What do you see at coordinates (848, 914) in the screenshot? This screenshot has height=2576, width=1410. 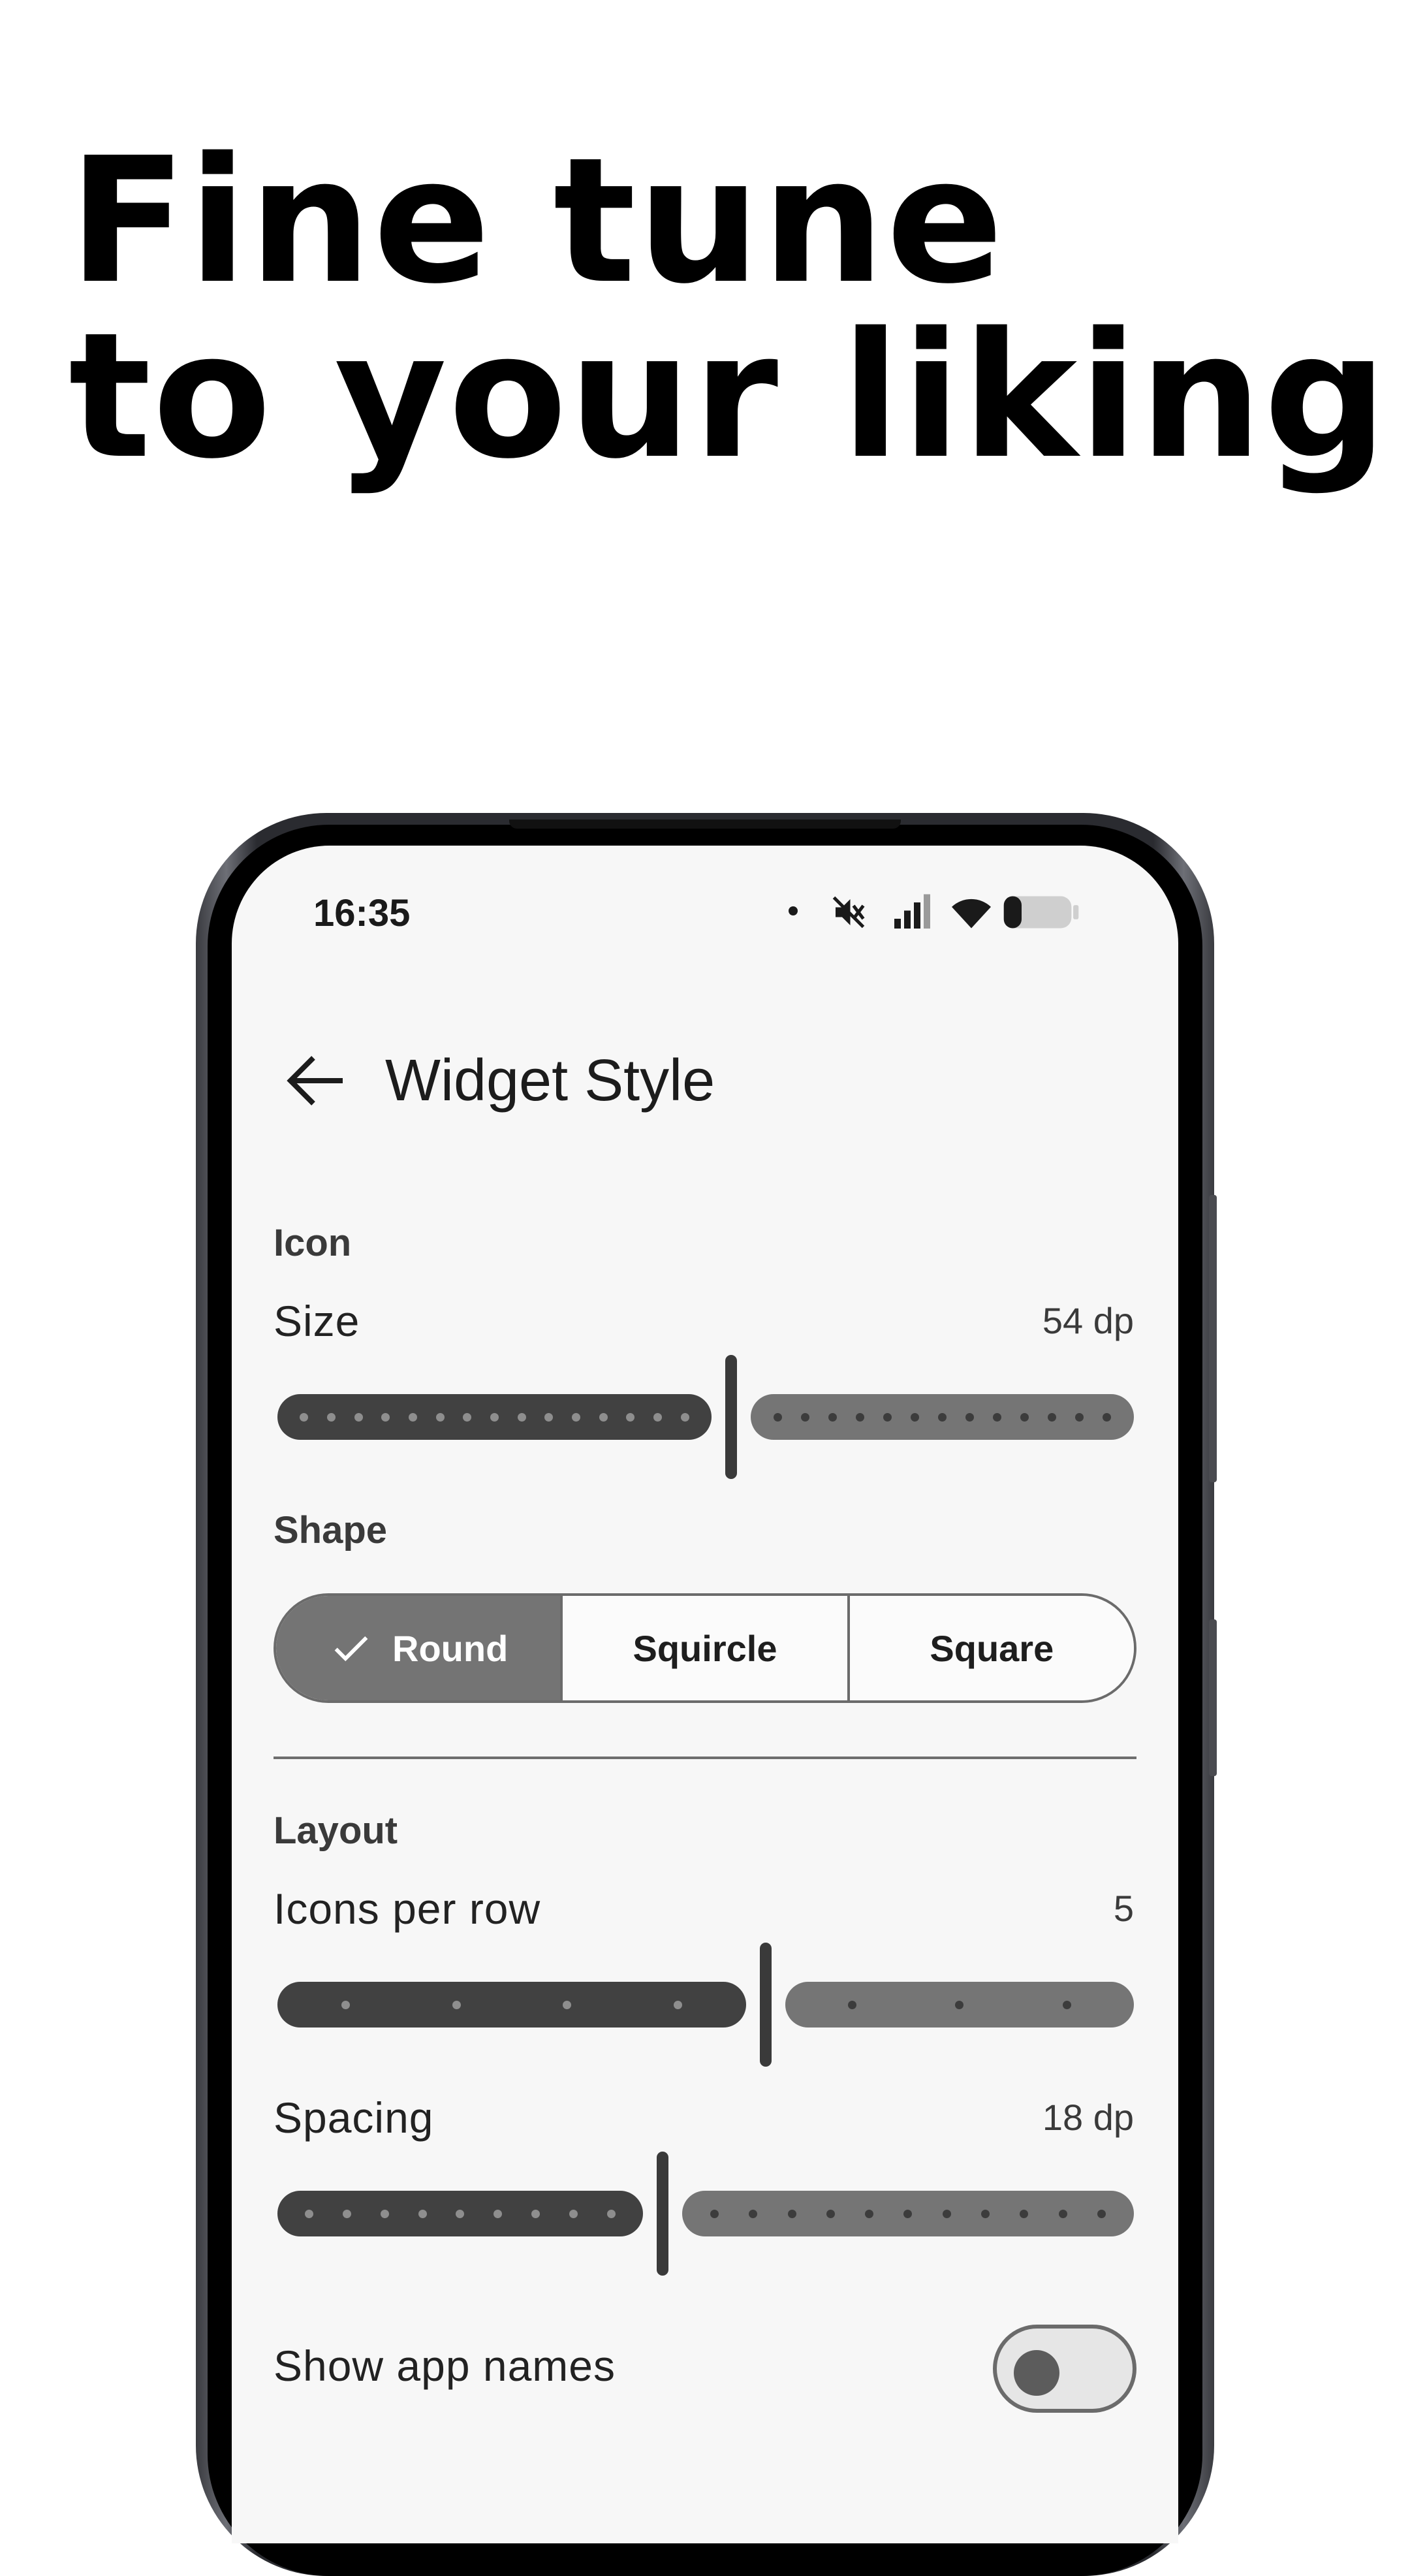 I see `mute-icon` at bounding box center [848, 914].